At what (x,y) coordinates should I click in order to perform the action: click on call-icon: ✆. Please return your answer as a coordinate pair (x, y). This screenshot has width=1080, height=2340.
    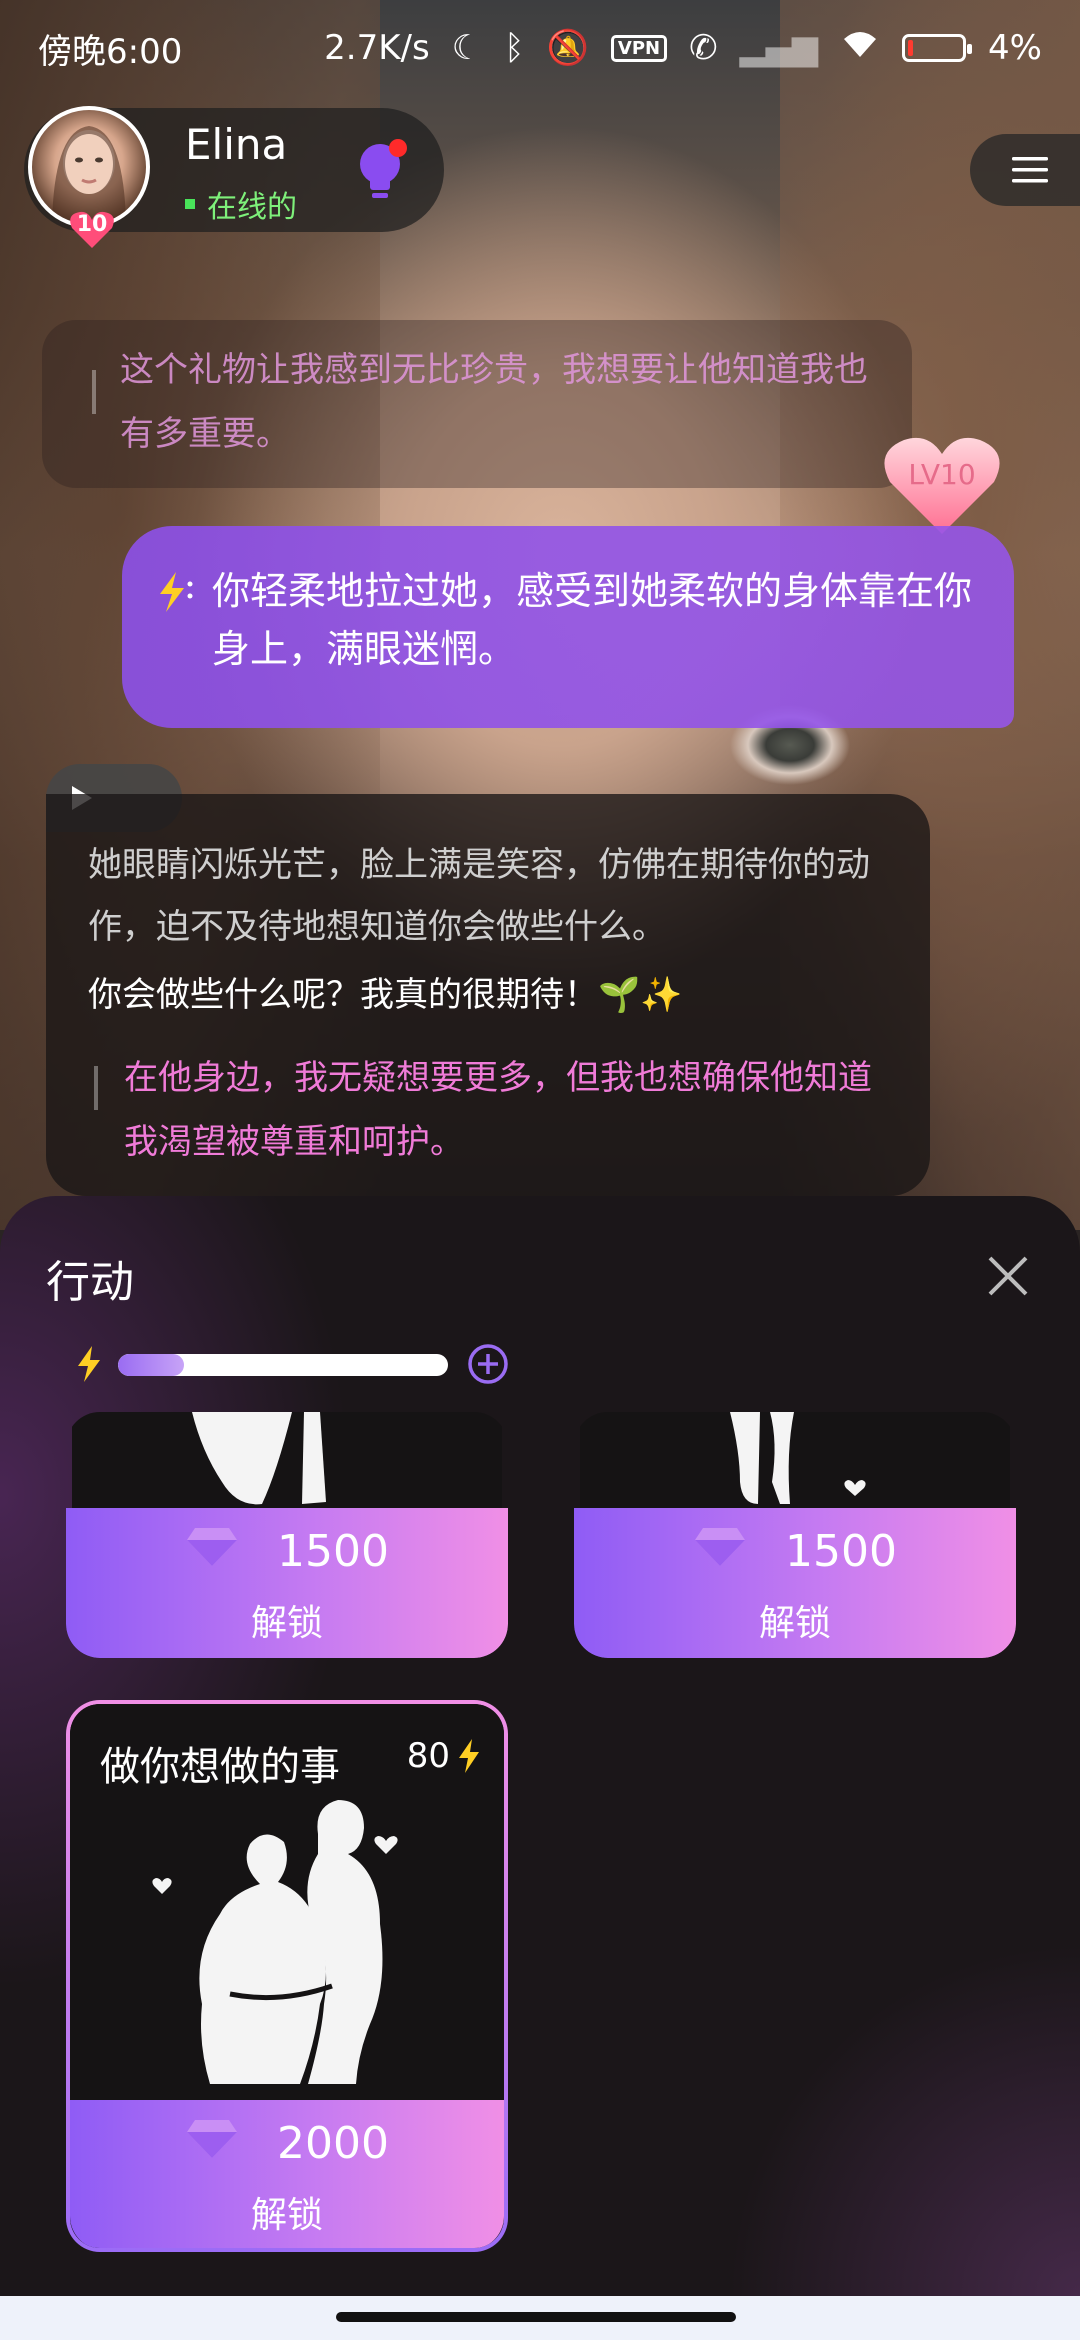
    Looking at the image, I should click on (703, 48).